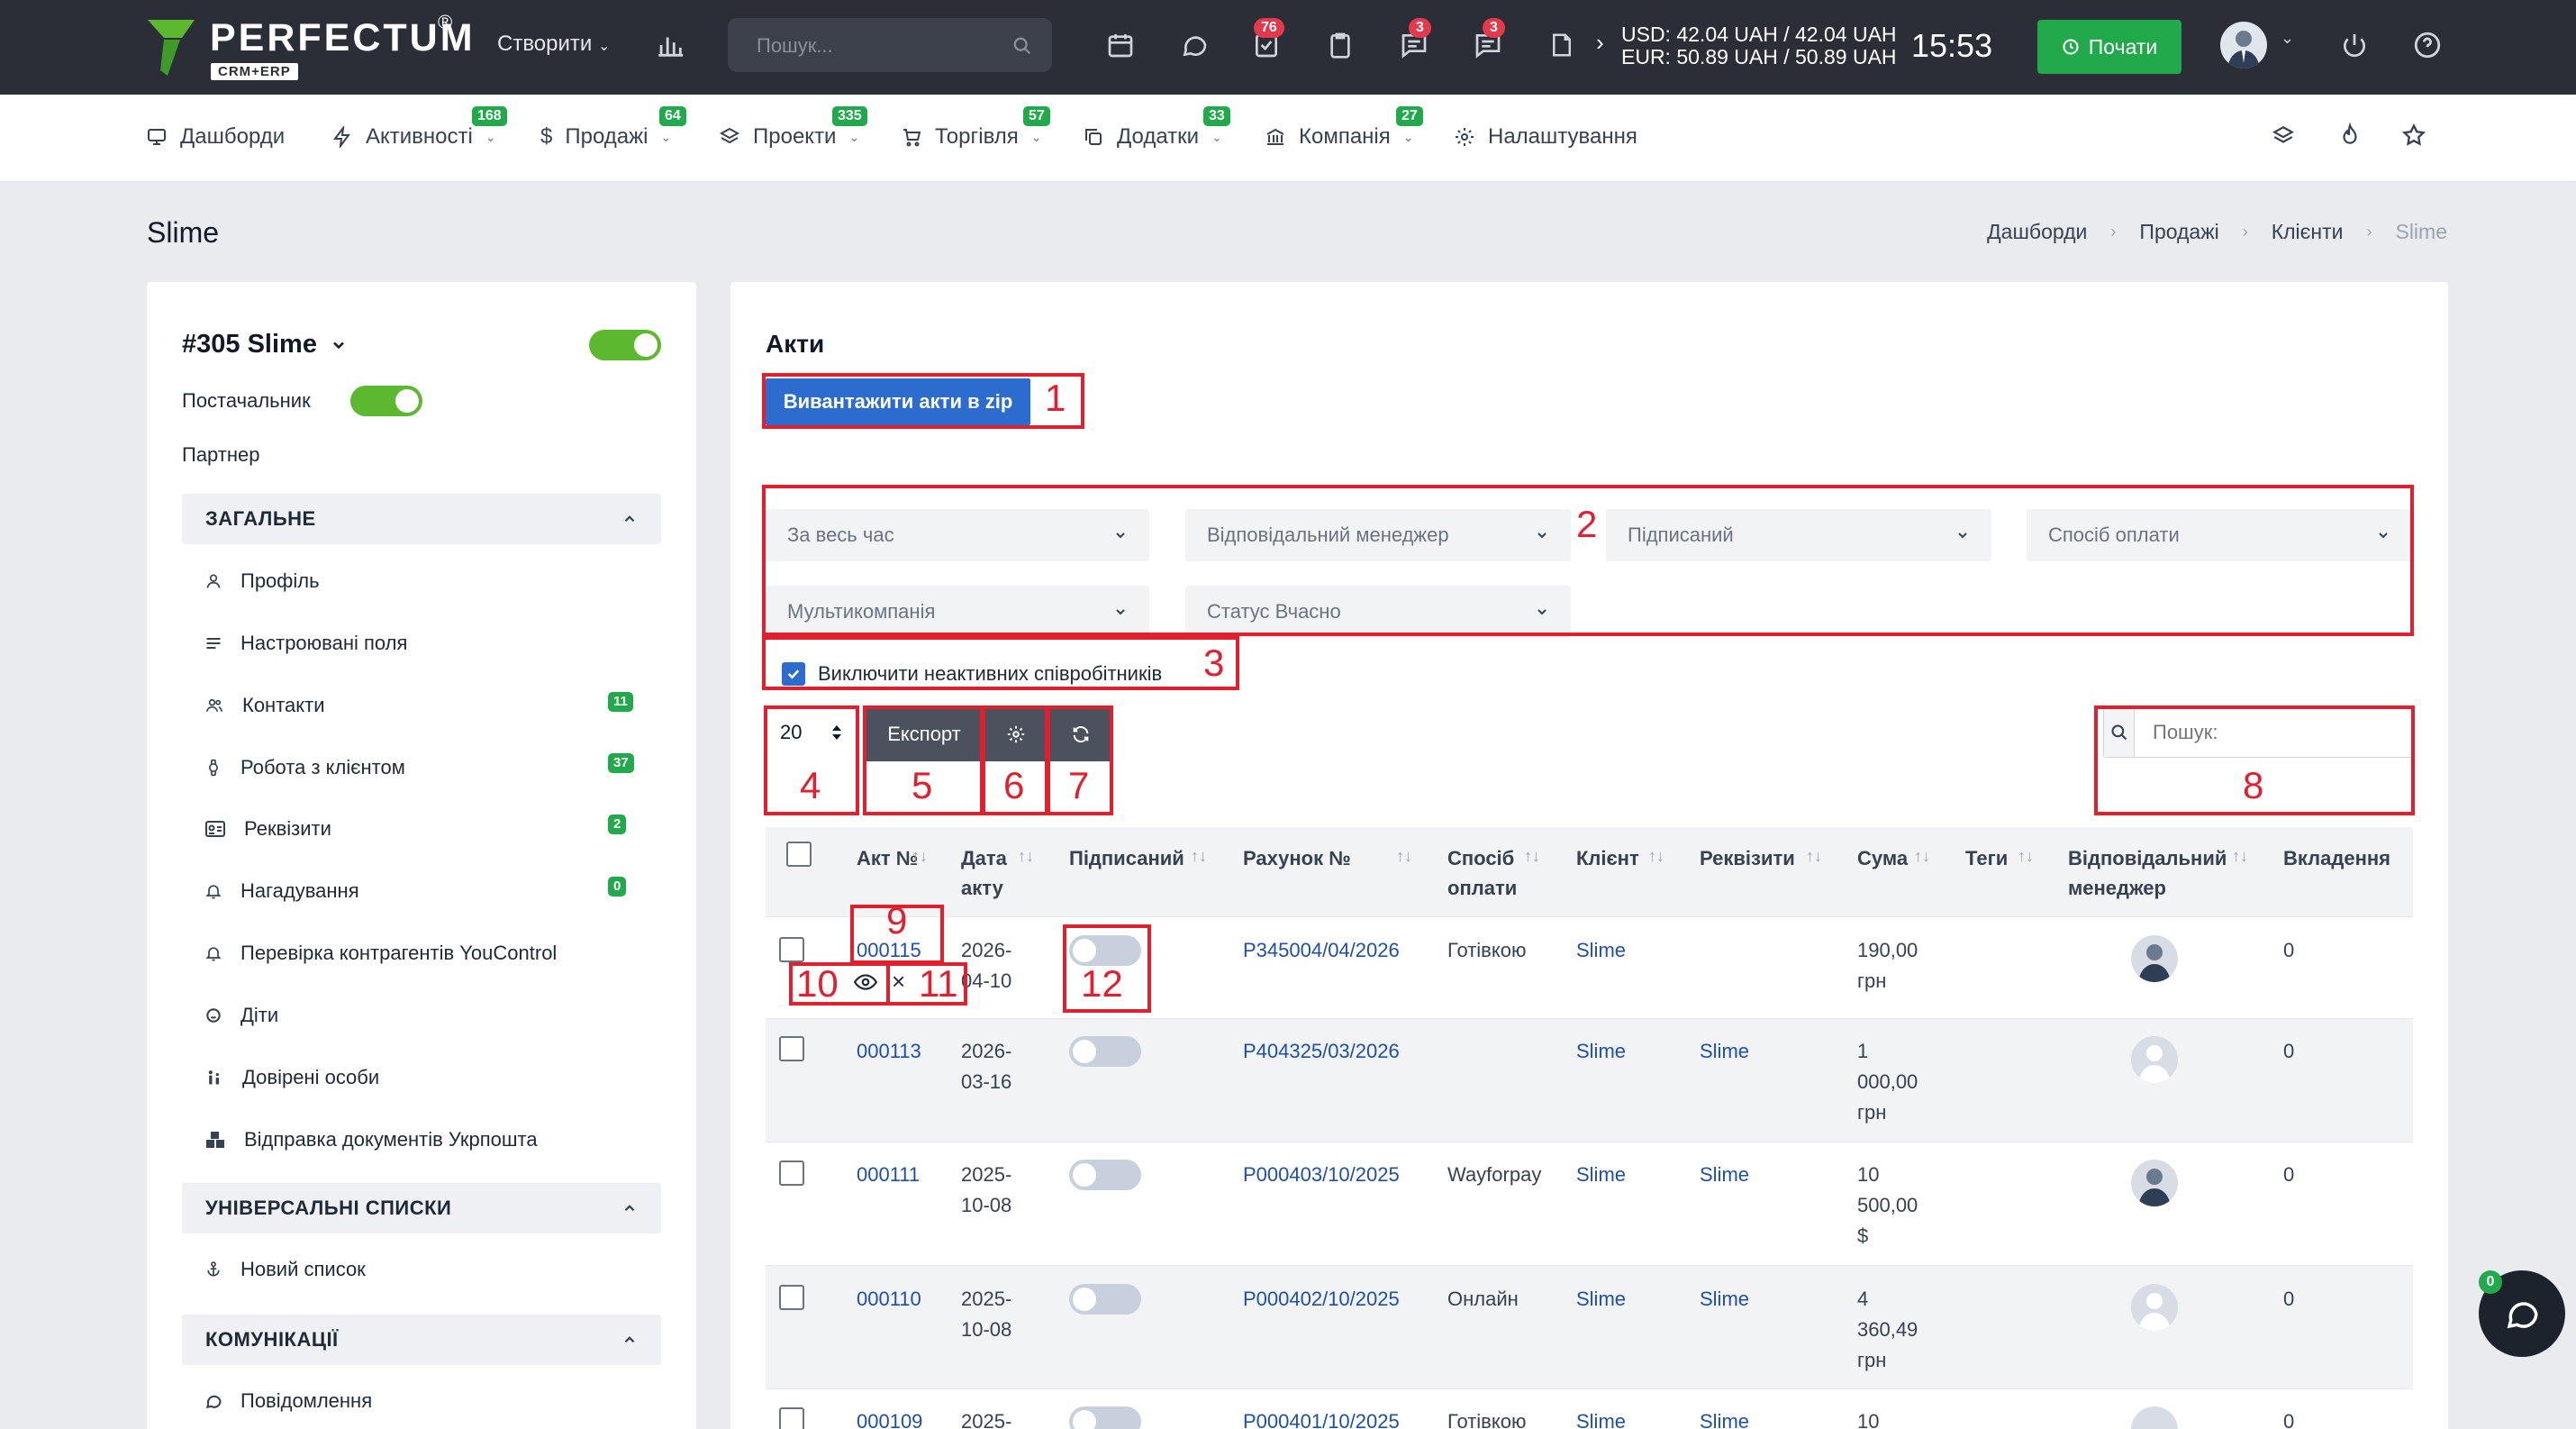 The image size is (2576, 1429). Describe the element at coordinates (2288, 38) in the screenshot. I see `user-menu-chevron-icon: ⌄` at that location.